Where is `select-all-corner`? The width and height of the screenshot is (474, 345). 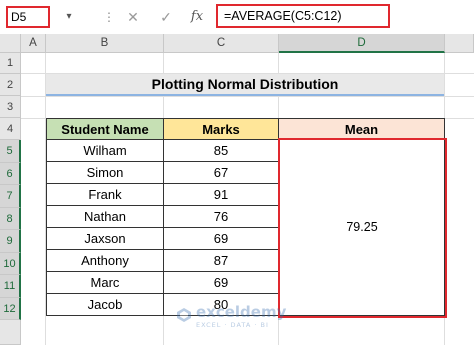 select-all-corner is located at coordinates (10, 43).